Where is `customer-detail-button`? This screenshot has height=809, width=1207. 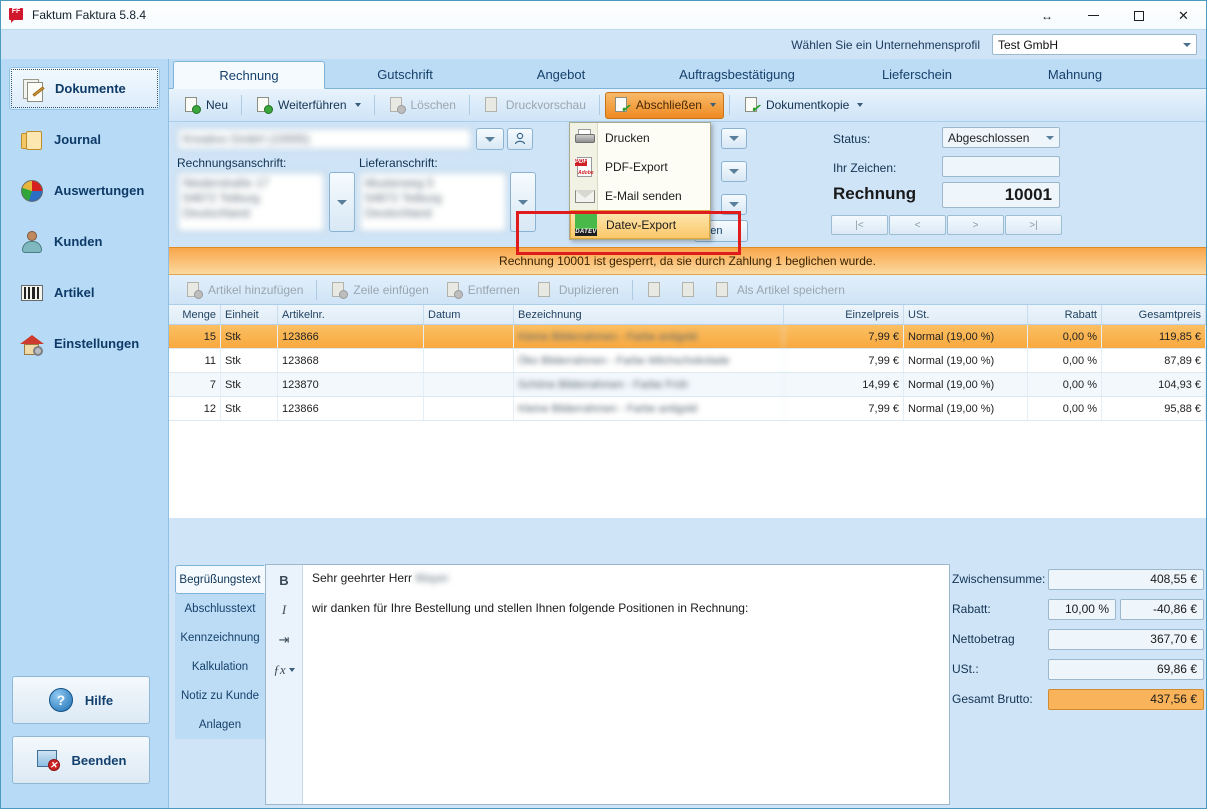 customer-detail-button is located at coordinates (520, 139).